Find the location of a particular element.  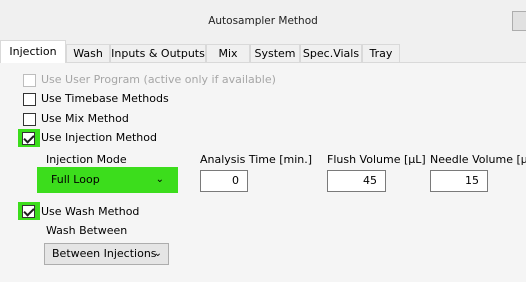

tab-inputs-outputs: Inputs & Outputs is located at coordinates (158, 53).